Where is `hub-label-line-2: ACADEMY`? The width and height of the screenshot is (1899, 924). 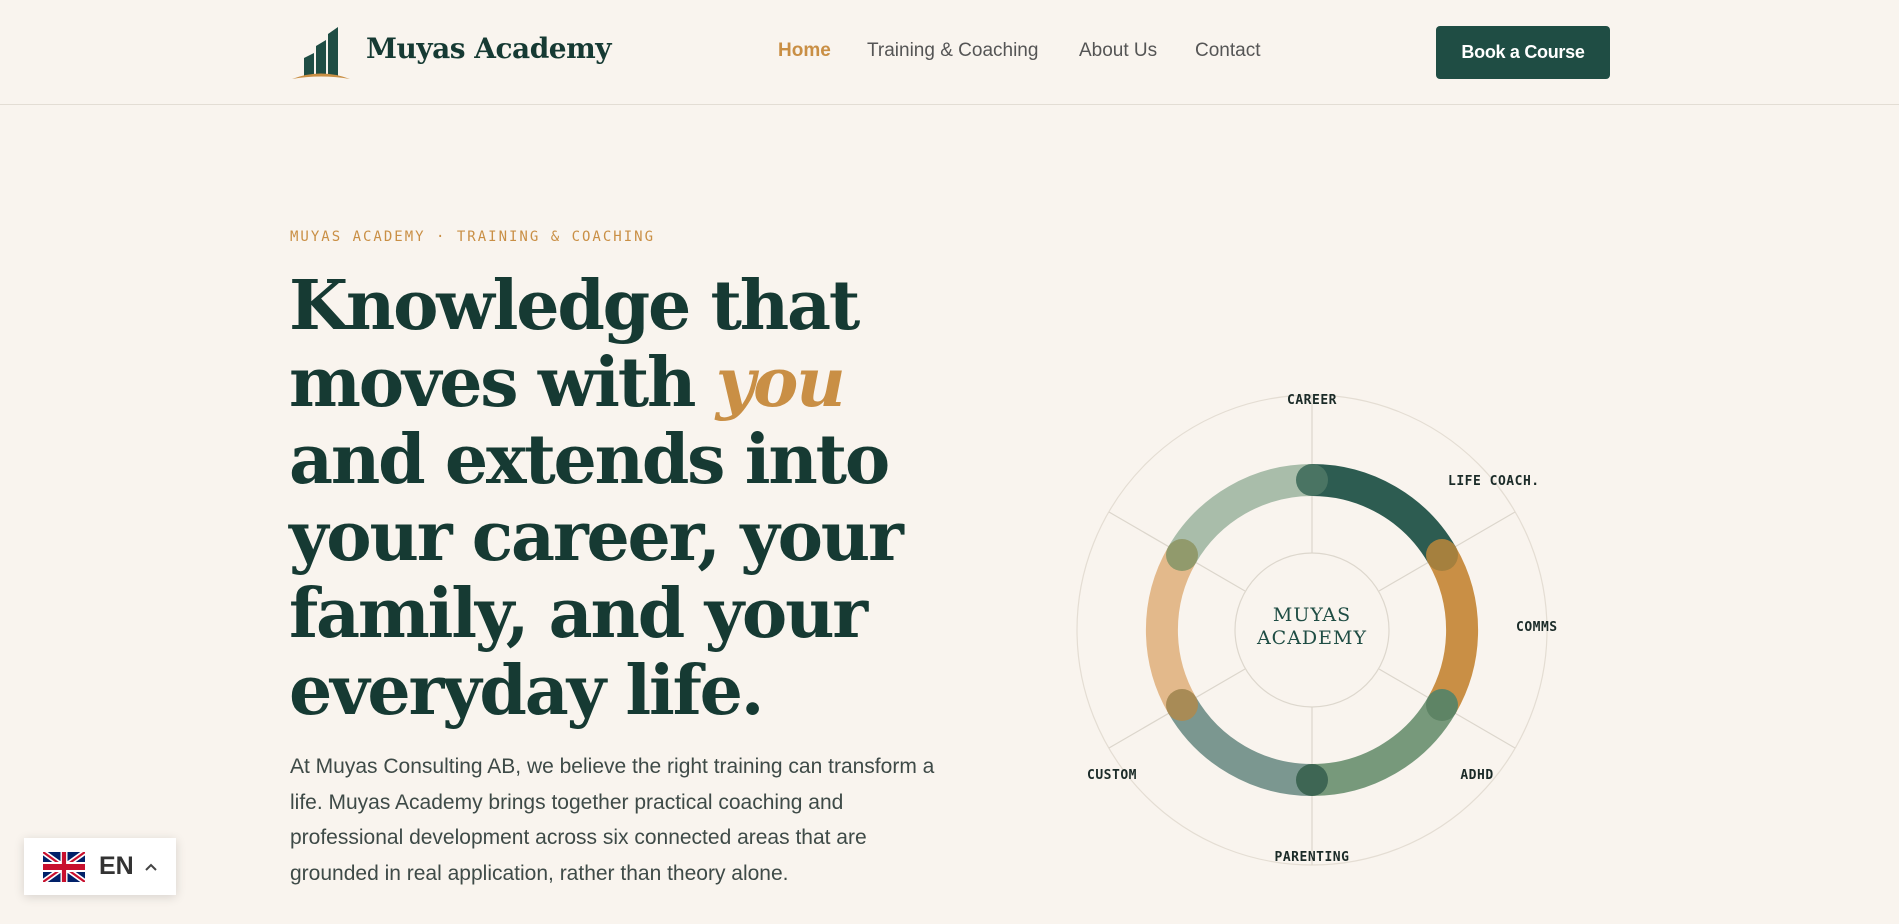 hub-label-line-2: ACADEMY is located at coordinates (1311, 638).